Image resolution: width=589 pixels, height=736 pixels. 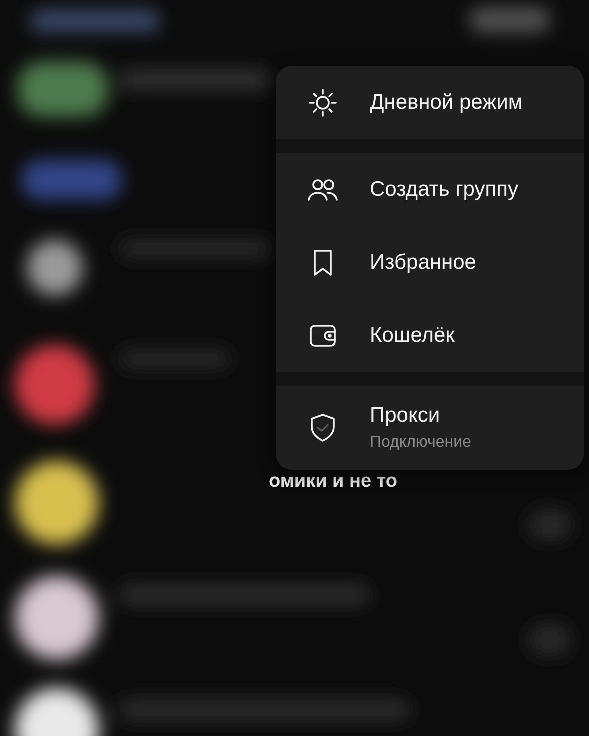 I want to click on menu-item-label: Избранное, so click(x=423, y=262).